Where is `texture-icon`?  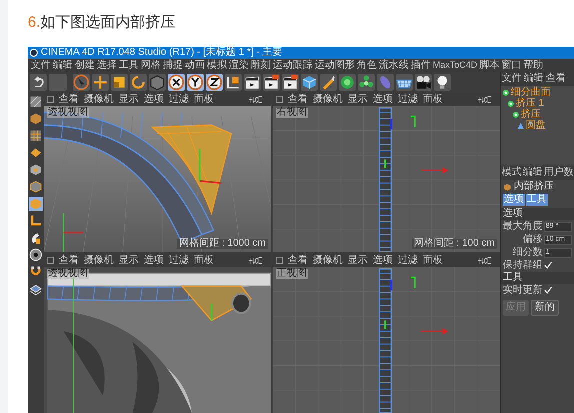
texture-icon is located at coordinates (36, 102).